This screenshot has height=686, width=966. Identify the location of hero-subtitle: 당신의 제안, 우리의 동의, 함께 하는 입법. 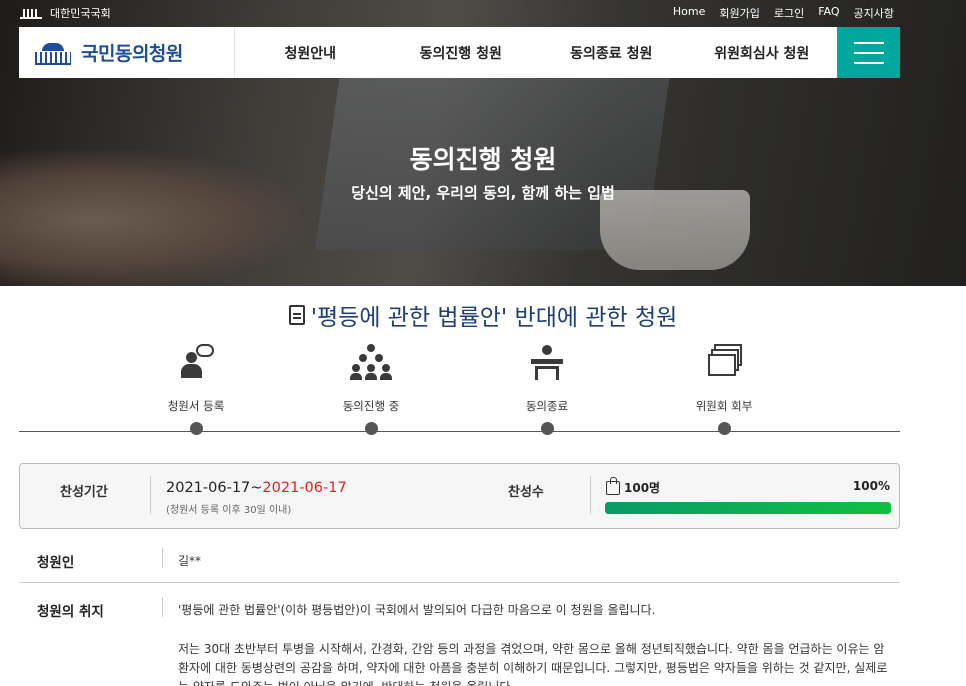
(483, 193).